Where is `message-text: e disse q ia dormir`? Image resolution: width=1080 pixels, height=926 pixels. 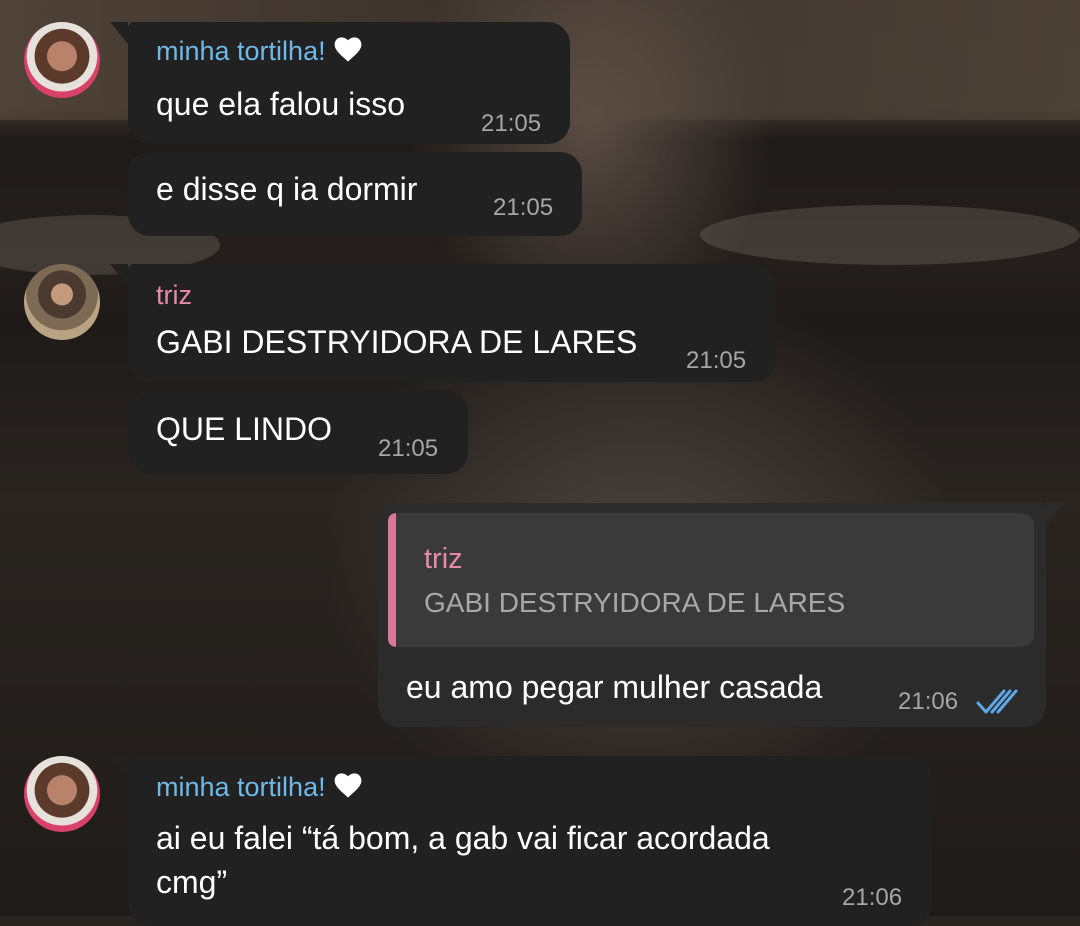
message-text: e disse q ia dormir is located at coordinates (287, 189).